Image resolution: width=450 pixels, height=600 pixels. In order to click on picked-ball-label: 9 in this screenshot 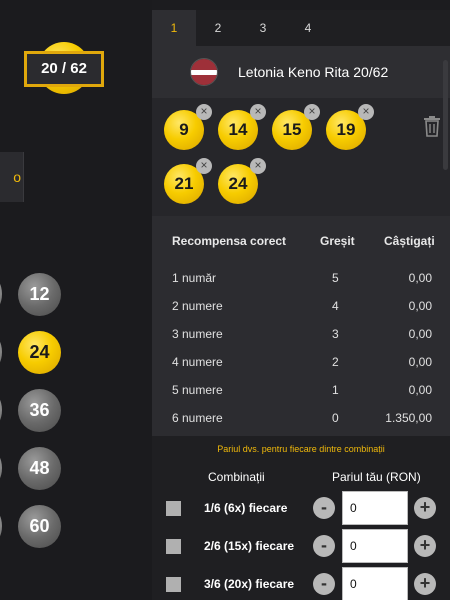, I will do `click(184, 129)`.